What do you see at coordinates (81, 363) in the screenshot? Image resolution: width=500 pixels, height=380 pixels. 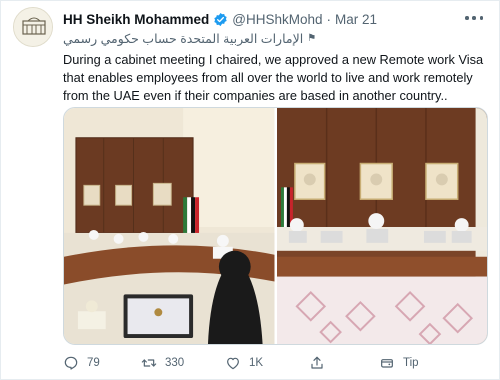 I see `reply-button: 79` at bounding box center [81, 363].